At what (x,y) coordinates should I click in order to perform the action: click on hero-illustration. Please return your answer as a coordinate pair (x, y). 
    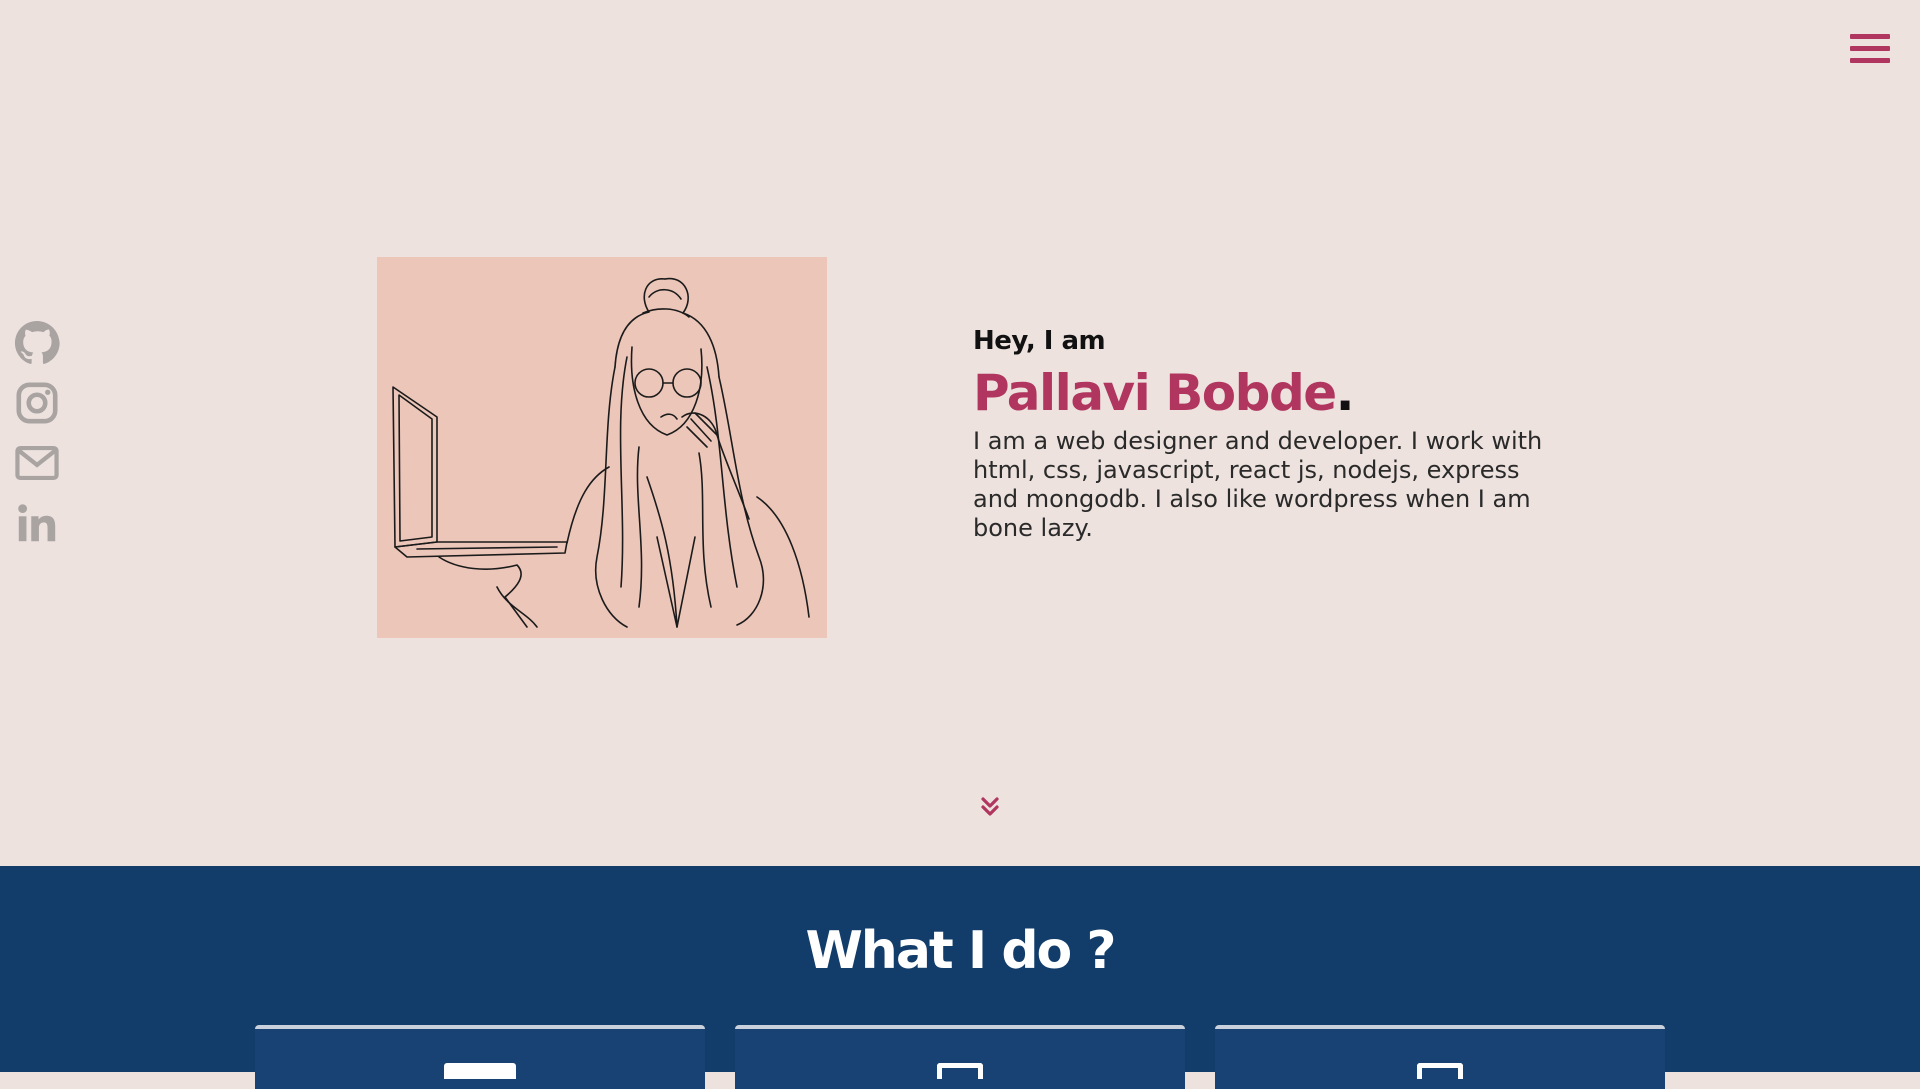
    Looking at the image, I should click on (602, 447).